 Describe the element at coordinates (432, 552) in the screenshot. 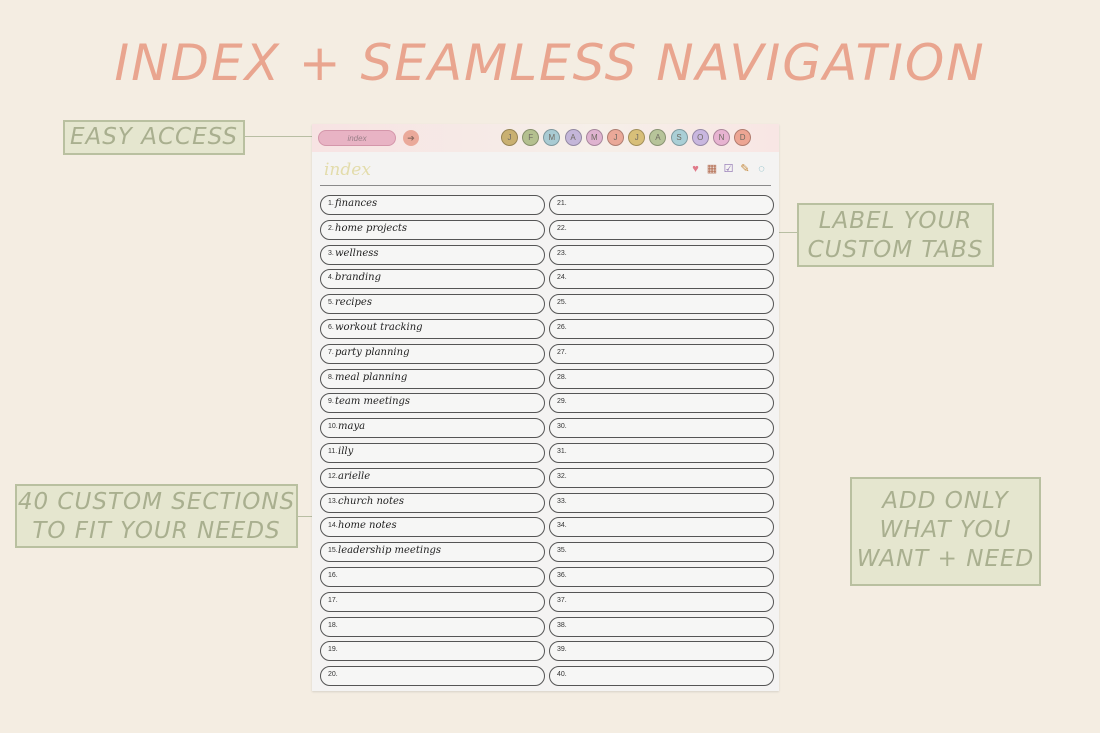

I see `index-entry: 15. leadership meetings` at that location.